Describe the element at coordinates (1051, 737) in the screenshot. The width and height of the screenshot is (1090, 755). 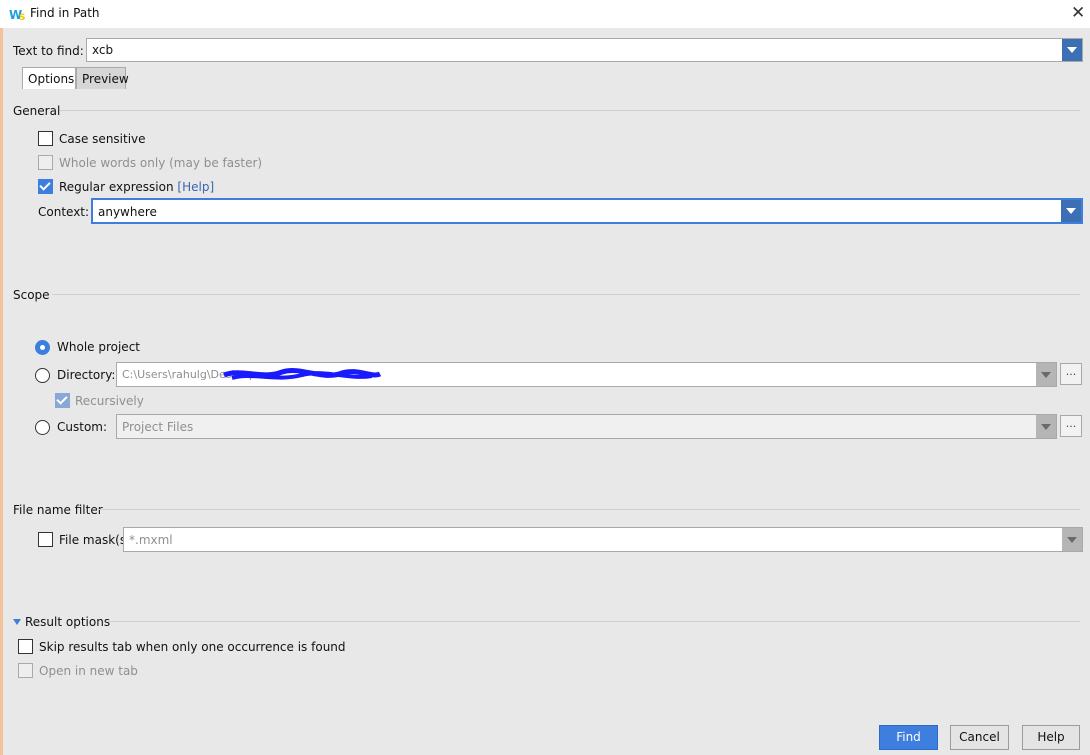
I see `help-button: Help` at that location.